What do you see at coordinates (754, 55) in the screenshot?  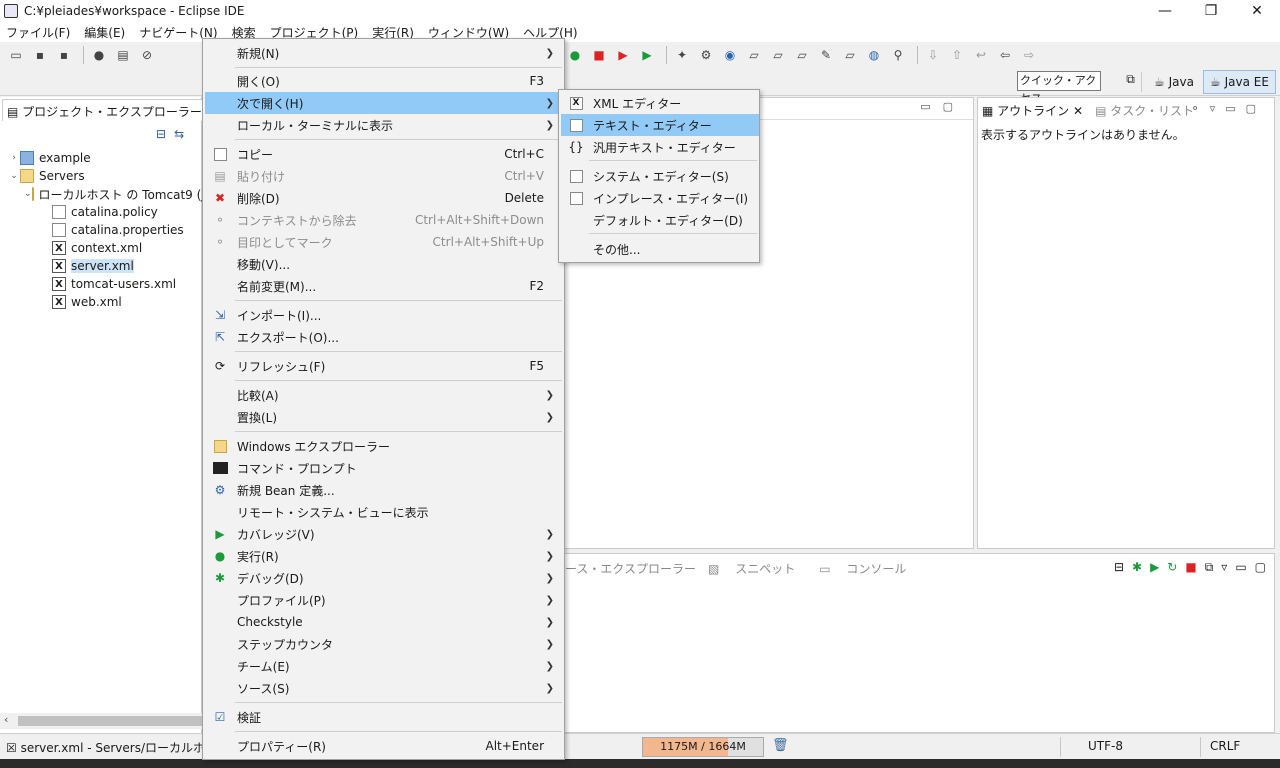 I see `open-type-icon: ▱` at bounding box center [754, 55].